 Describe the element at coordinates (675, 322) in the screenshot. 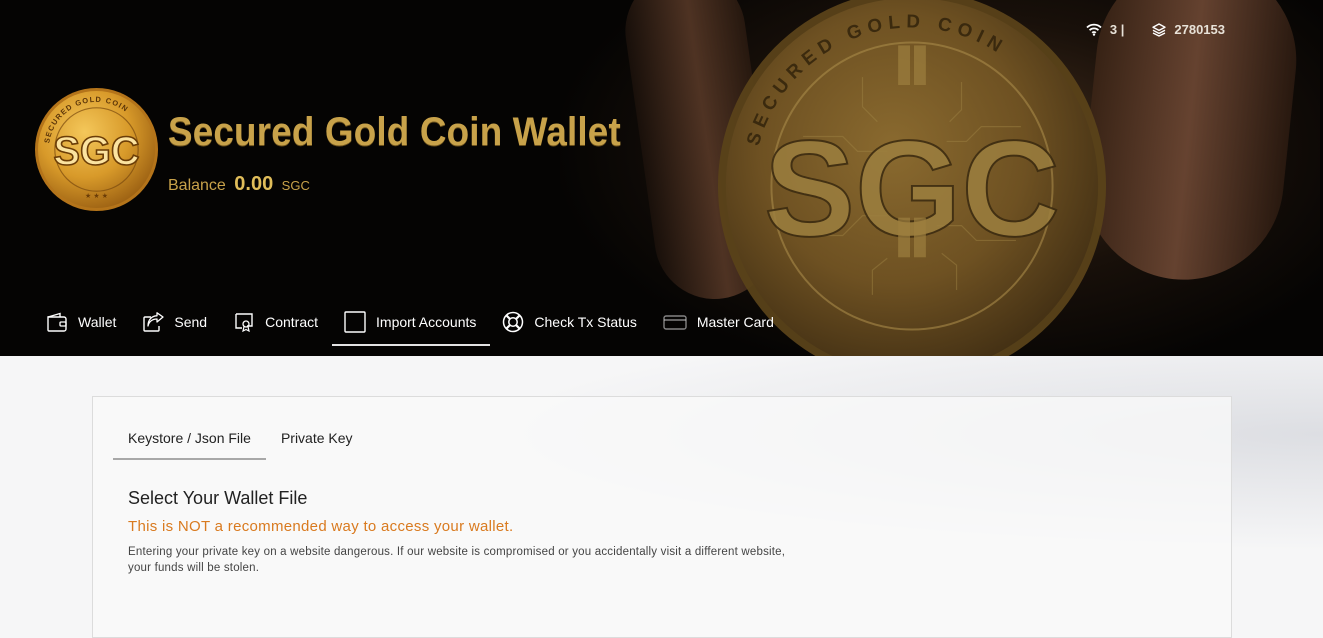

I see `card-icon` at that location.